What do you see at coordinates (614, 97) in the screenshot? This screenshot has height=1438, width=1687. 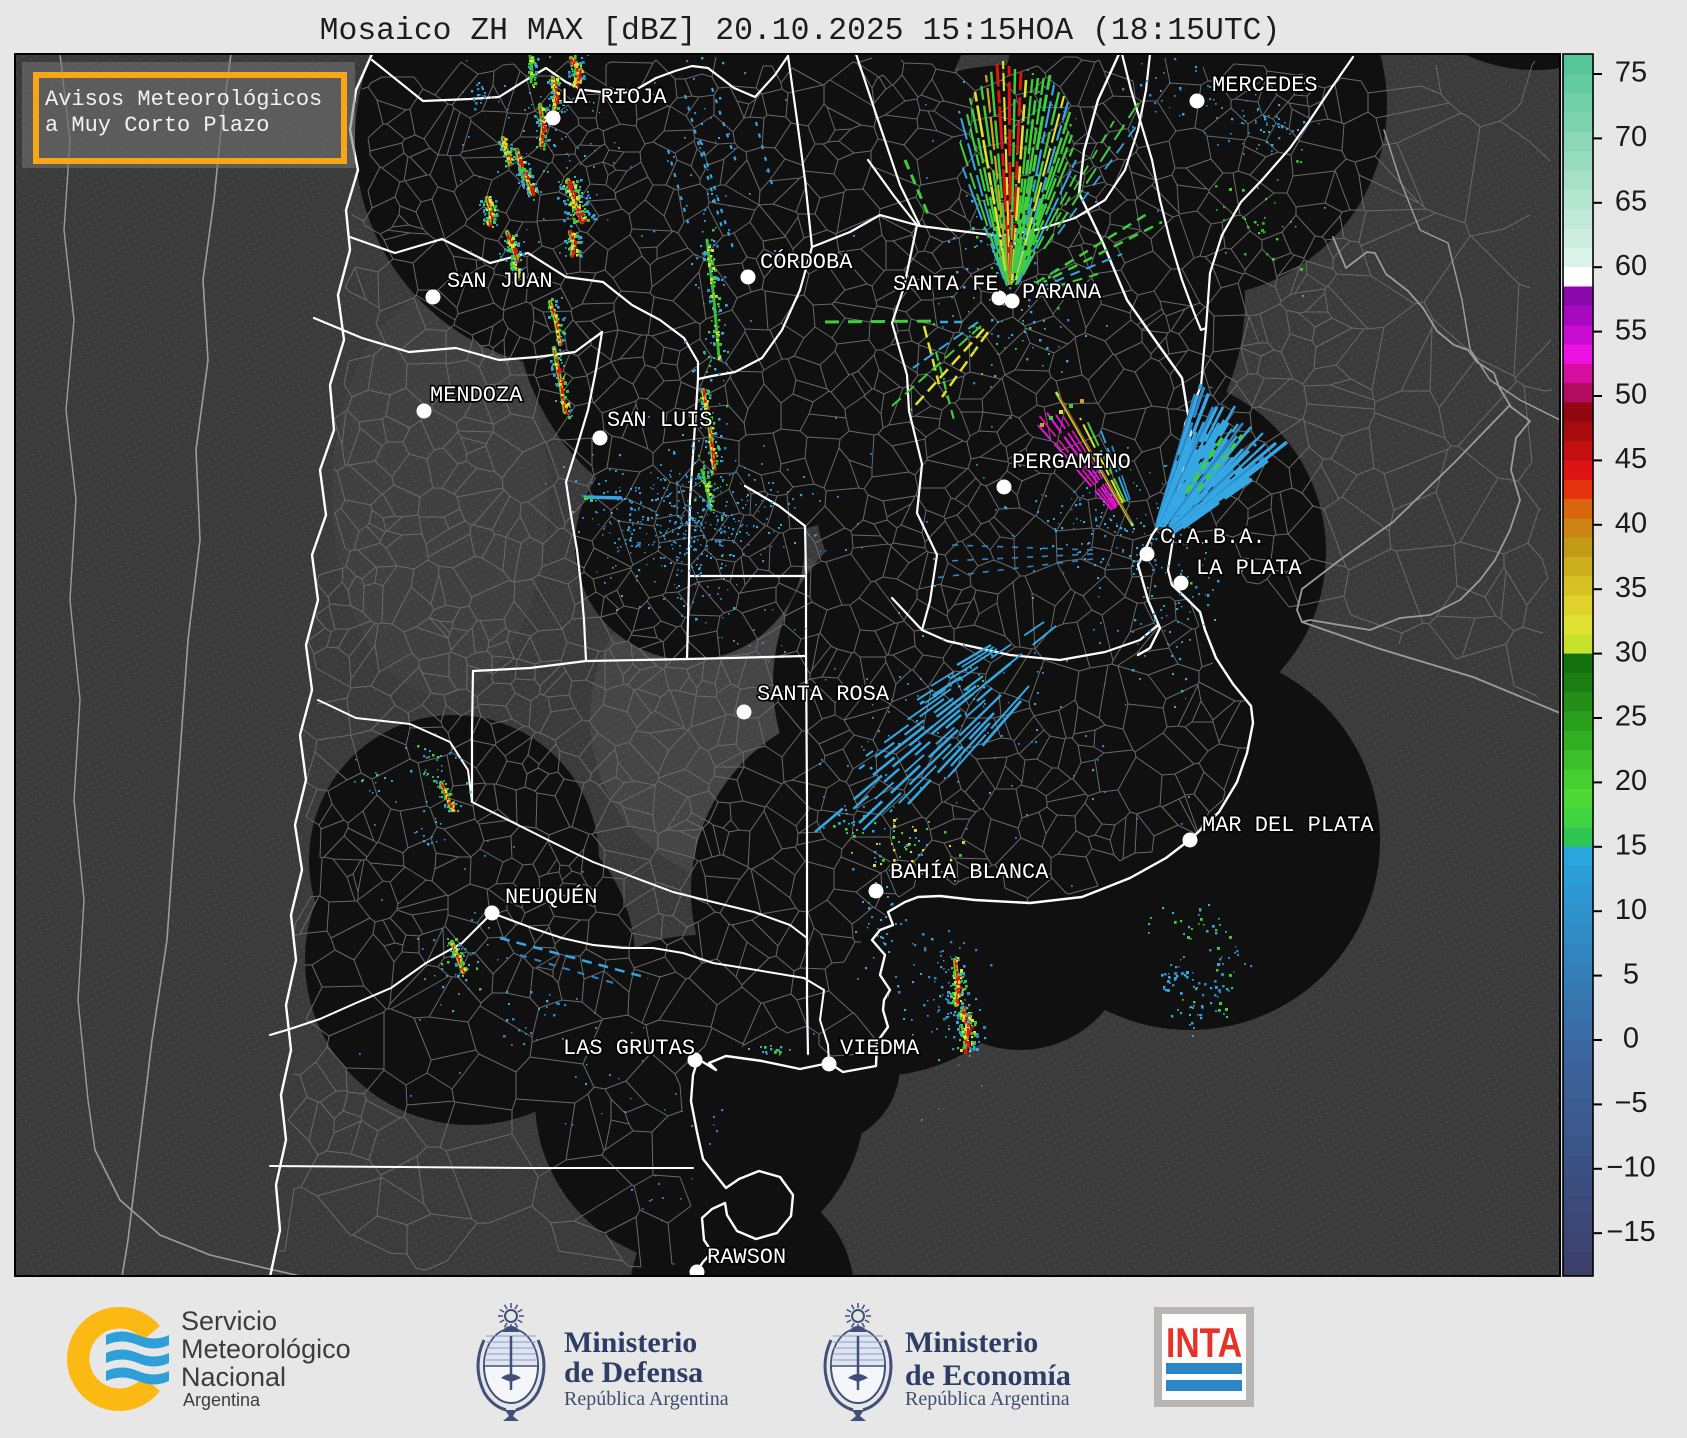 I see `svg-text: LA RIOJA` at bounding box center [614, 97].